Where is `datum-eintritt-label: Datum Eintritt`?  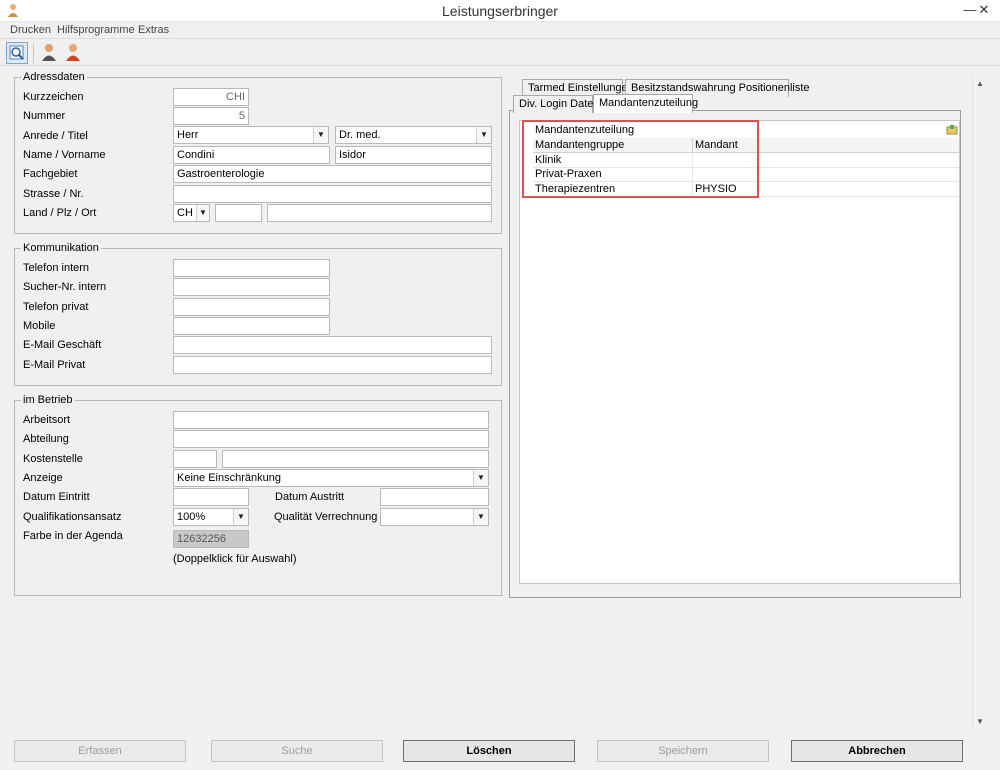
datum-eintritt-label: Datum Eintritt is located at coordinates (56, 497).